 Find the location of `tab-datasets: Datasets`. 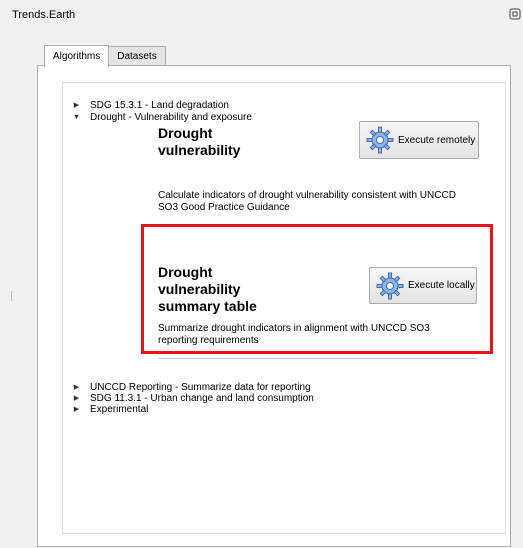

tab-datasets: Datasets is located at coordinates (137, 56).